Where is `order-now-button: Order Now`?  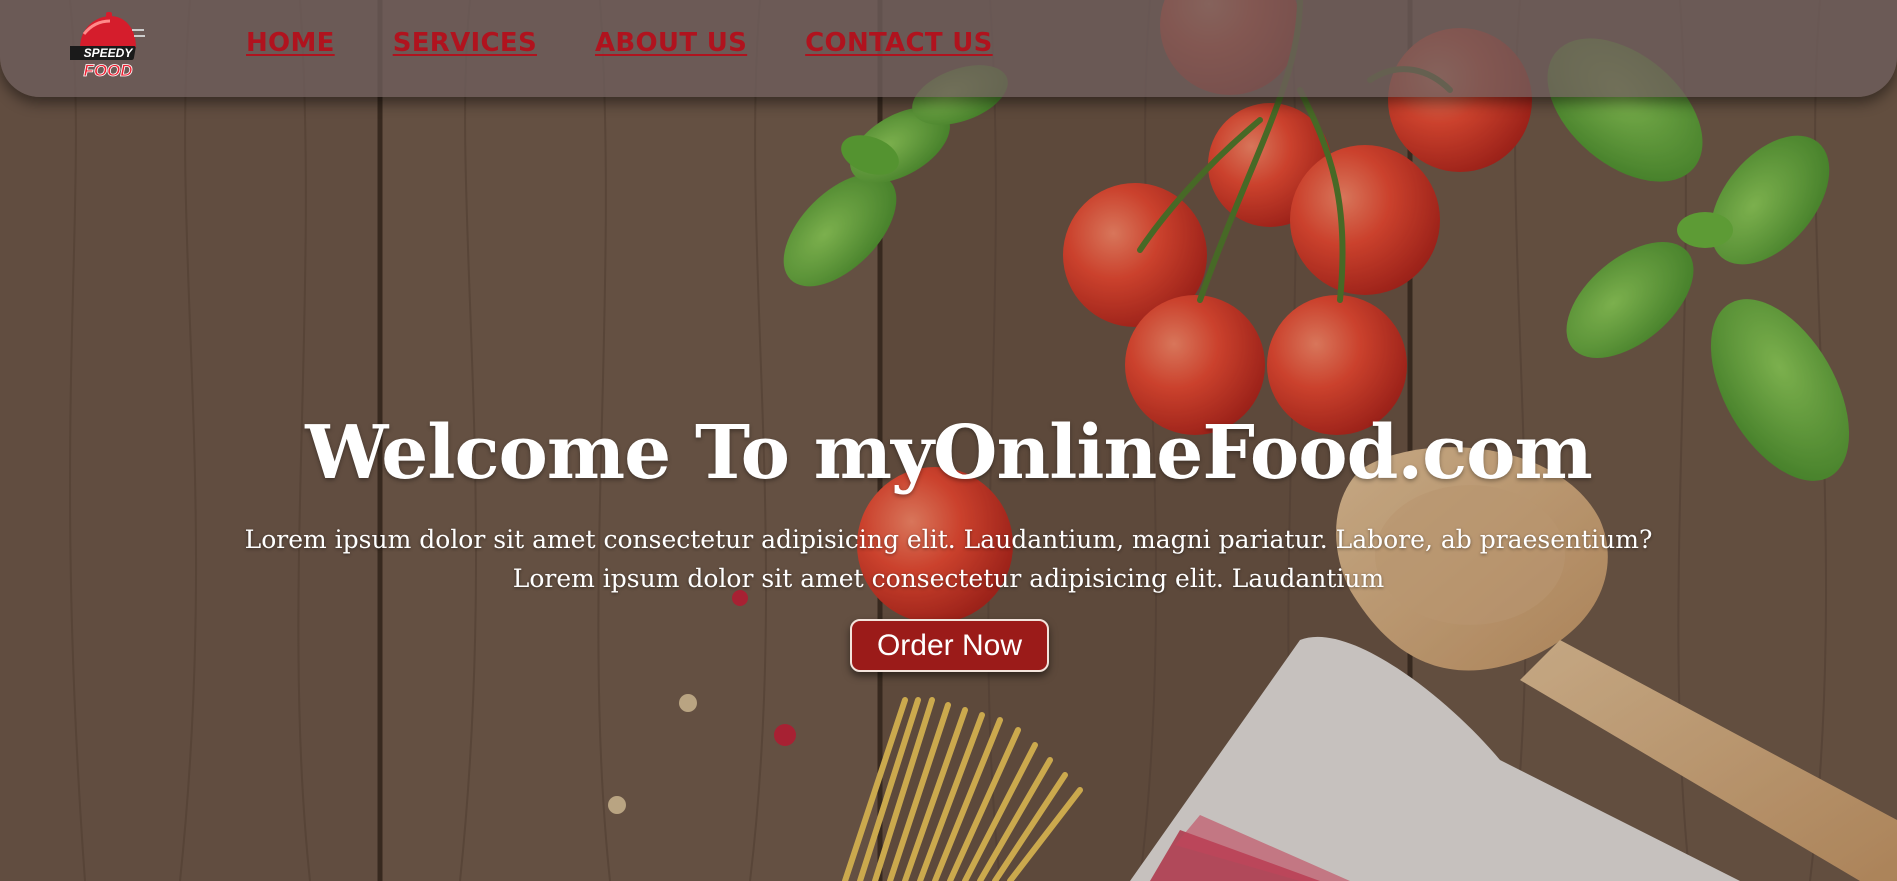
order-now-button: Order Now is located at coordinates (949, 645).